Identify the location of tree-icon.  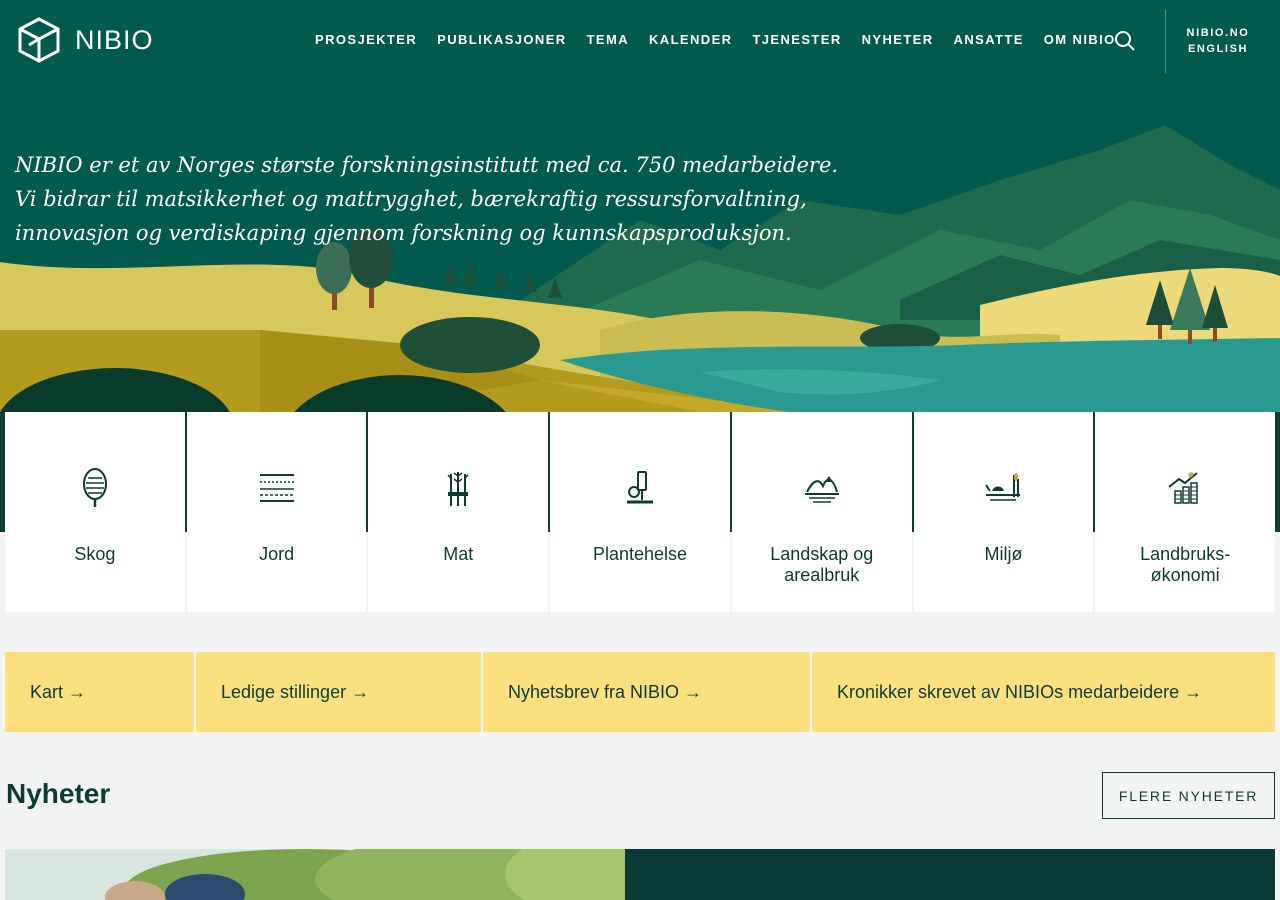
(95, 488).